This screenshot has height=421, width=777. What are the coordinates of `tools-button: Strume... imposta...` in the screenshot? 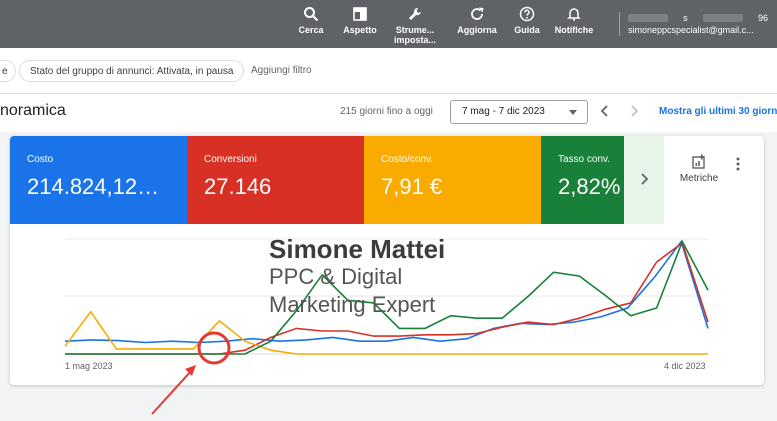 It's located at (415, 25).